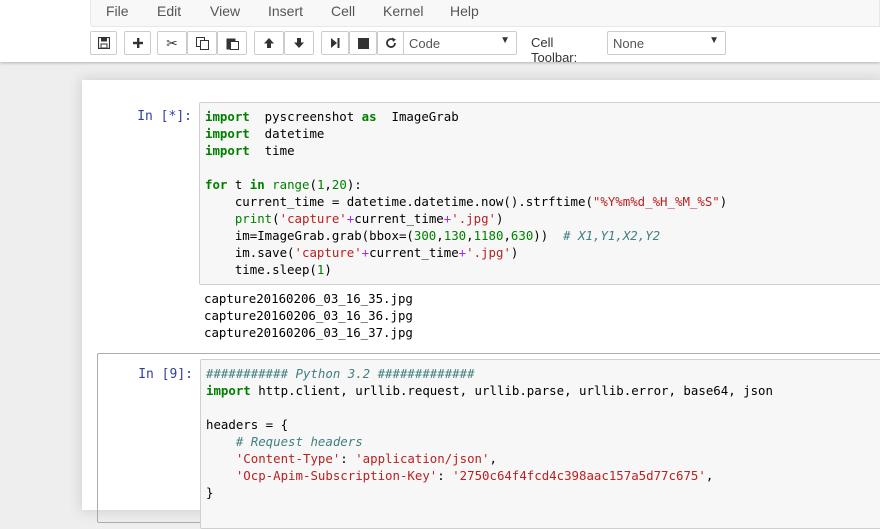  Describe the element at coordinates (291, 184) in the screenshot. I see `code-token: range` at that location.